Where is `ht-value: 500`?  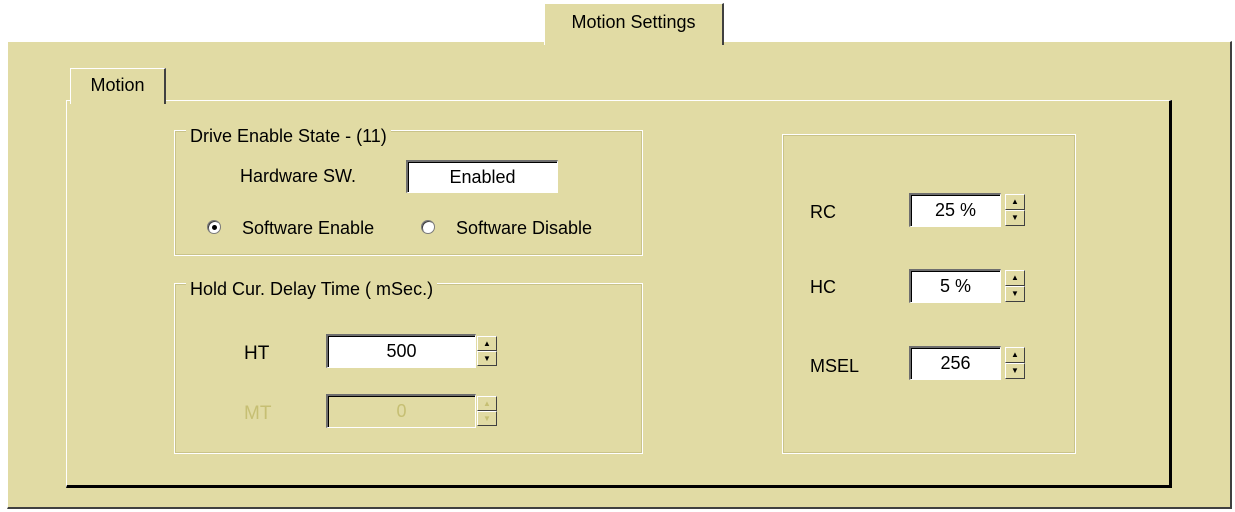 ht-value: 500 is located at coordinates (401, 351).